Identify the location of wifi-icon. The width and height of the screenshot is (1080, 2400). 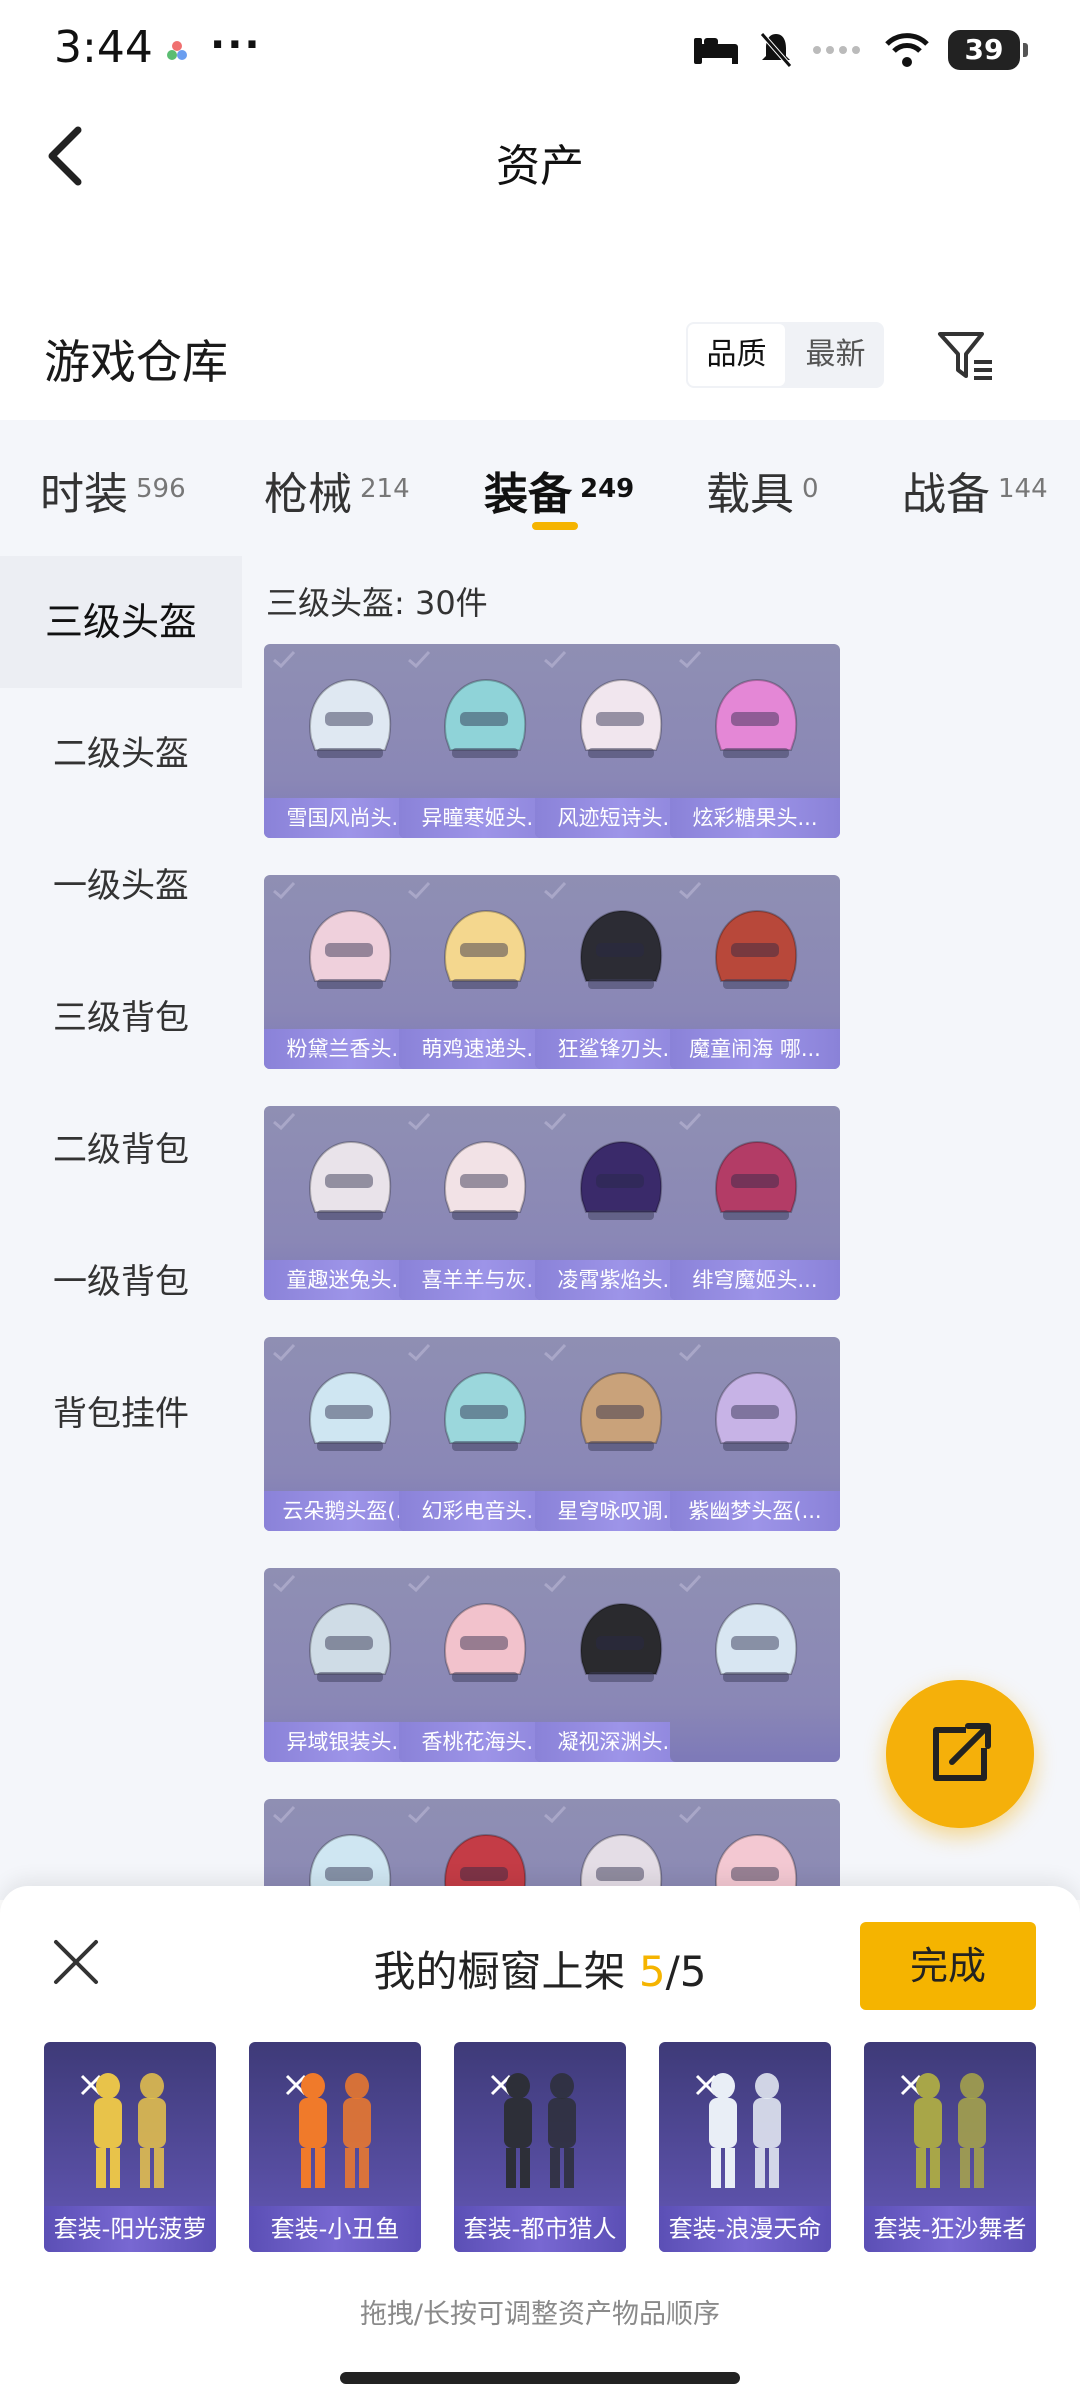
(907, 50).